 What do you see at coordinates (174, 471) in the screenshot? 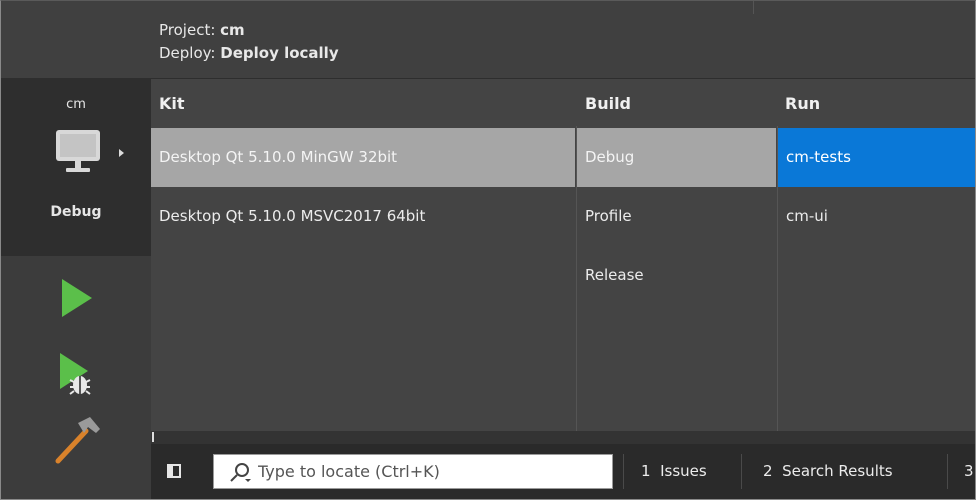
I see `toggle-sidebar-icon` at bounding box center [174, 471].